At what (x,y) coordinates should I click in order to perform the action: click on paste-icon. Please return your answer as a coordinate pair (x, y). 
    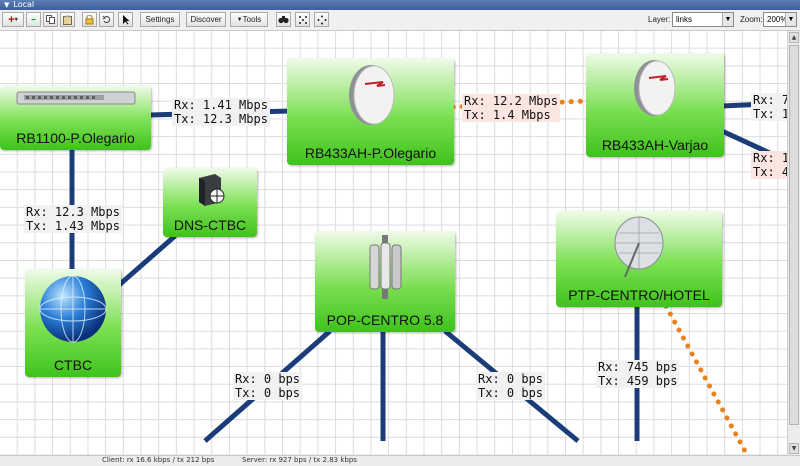
    Looking at the image, I should click on (67, 19).